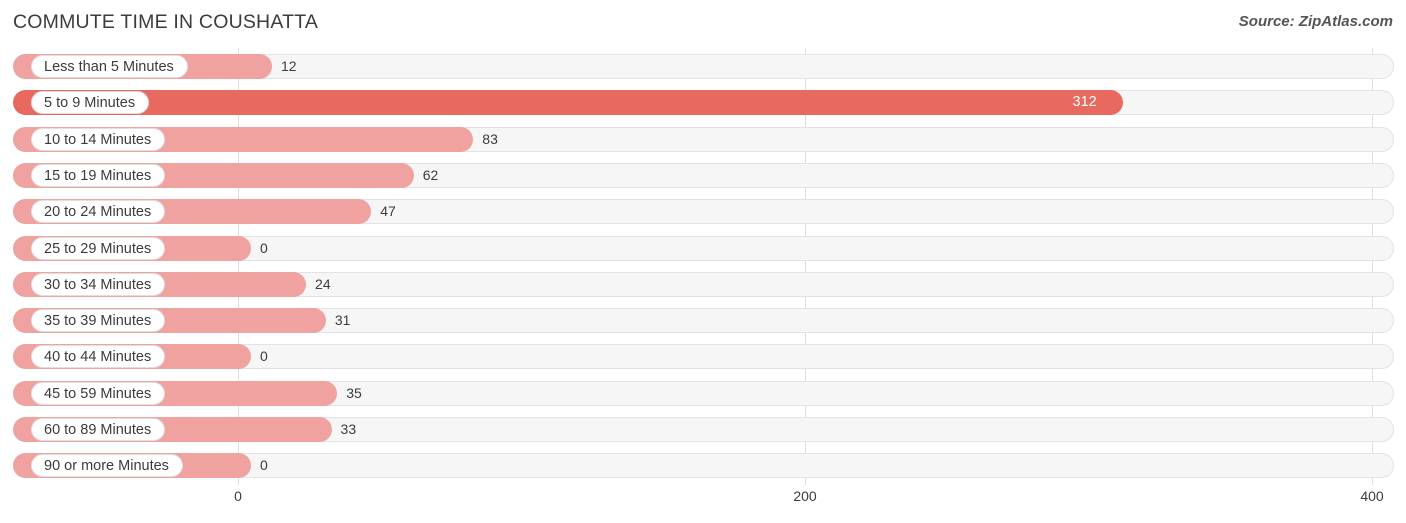 This screenshot has height=523, width=1406. Describe the element at coordinates (1084, 102) in the screenshot. I see `bar-value-label: 312` at that location.